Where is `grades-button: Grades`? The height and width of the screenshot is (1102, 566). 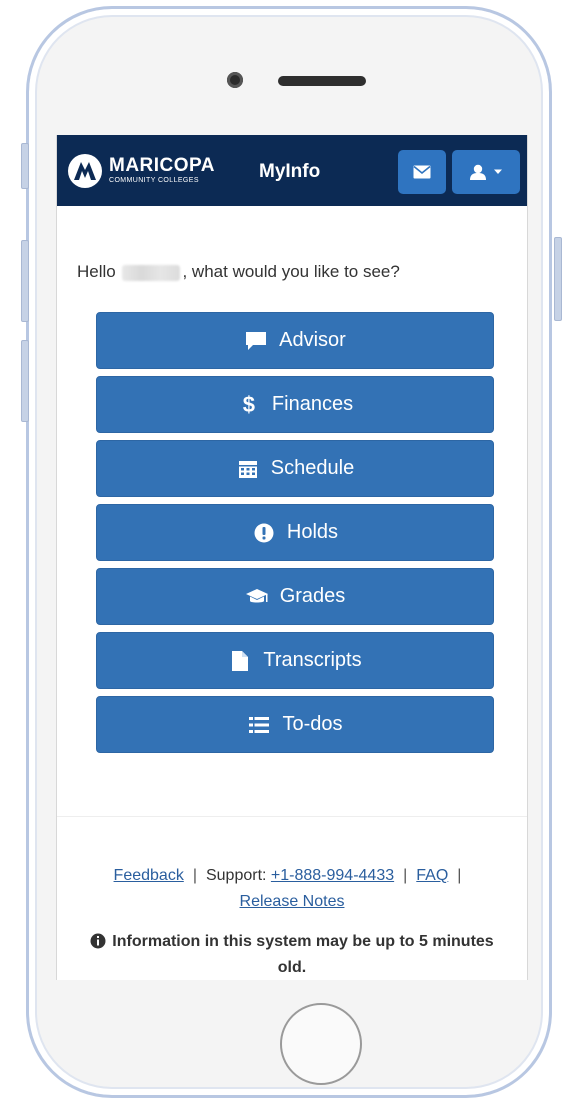 grades-button: Grades is located at coordinates (295, 596).